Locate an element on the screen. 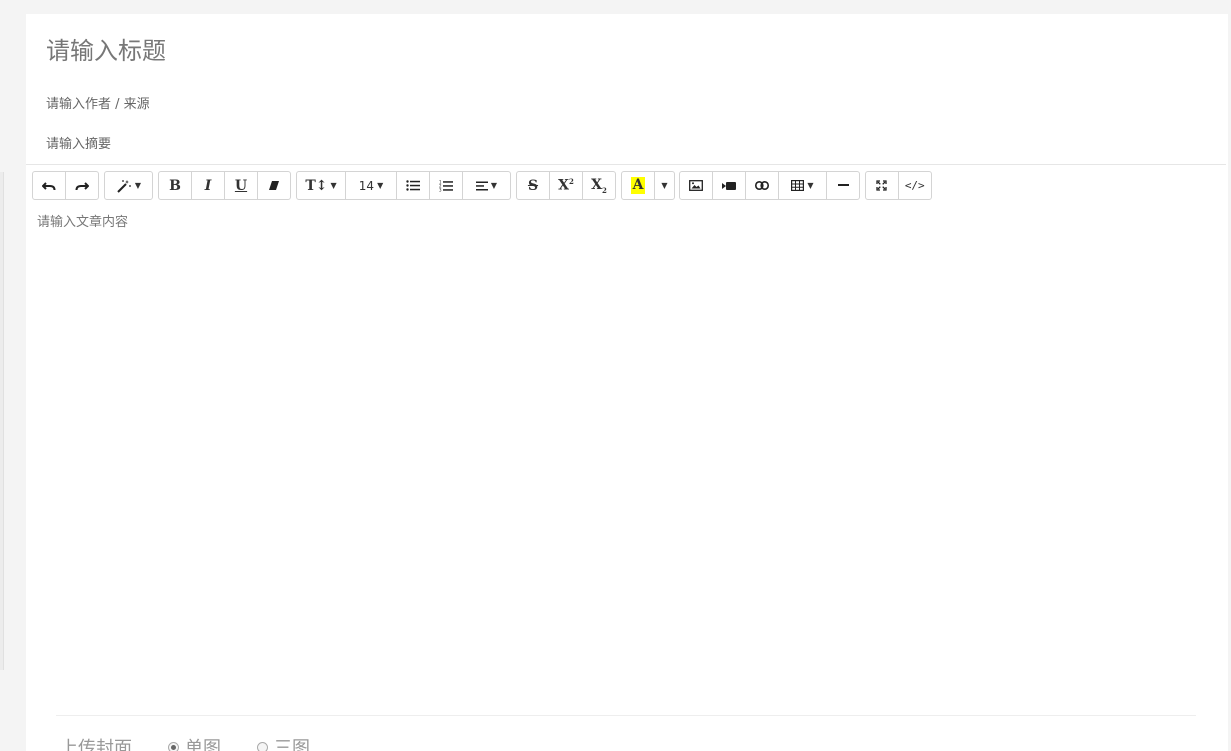 Image resolution: width=1231 pixels, height=751 pixels. font-size-dropdown-button: 14 ▼ is located at coordinates (371, 185).